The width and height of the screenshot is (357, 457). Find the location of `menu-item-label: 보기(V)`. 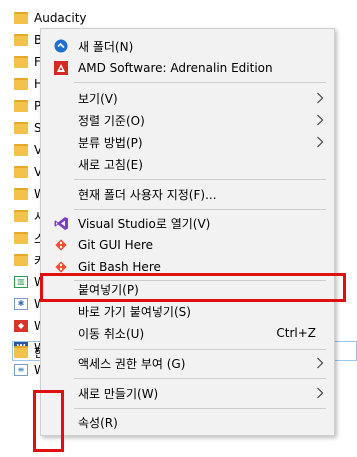

menu-item-label: 보기(V) is located at coordinates (98, 98).